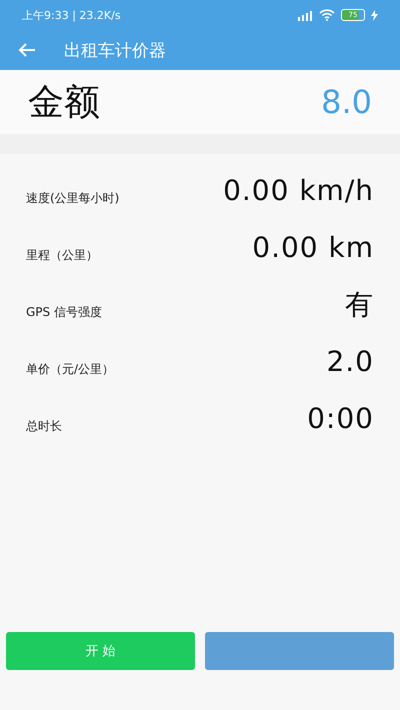 This screenshot has width=400, height=710. What do you see at coordinates (327, 15) in the screenshot?
I see `wifi-icon` at bounding box center [327, 15].